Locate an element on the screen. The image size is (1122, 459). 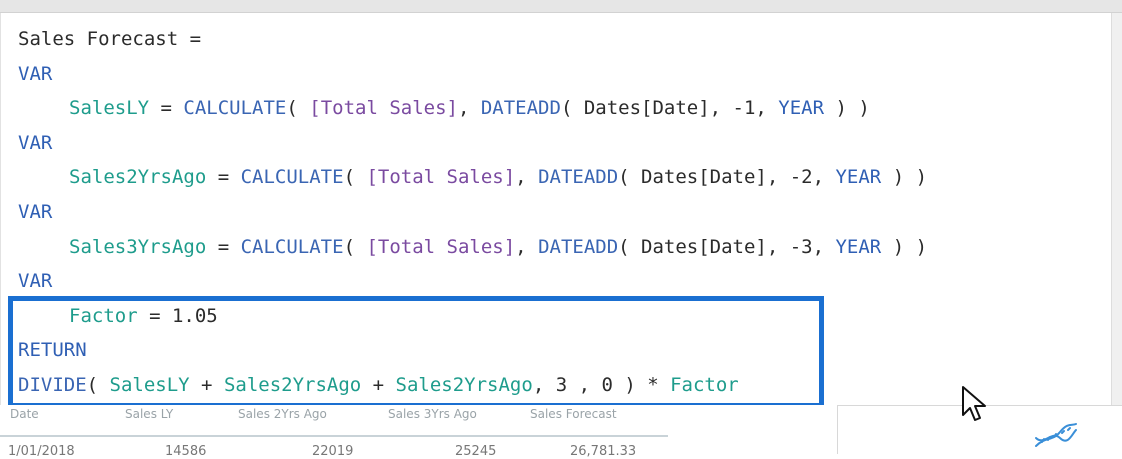
code-token: Sales Forecast = is located at coordinates (110, 39).